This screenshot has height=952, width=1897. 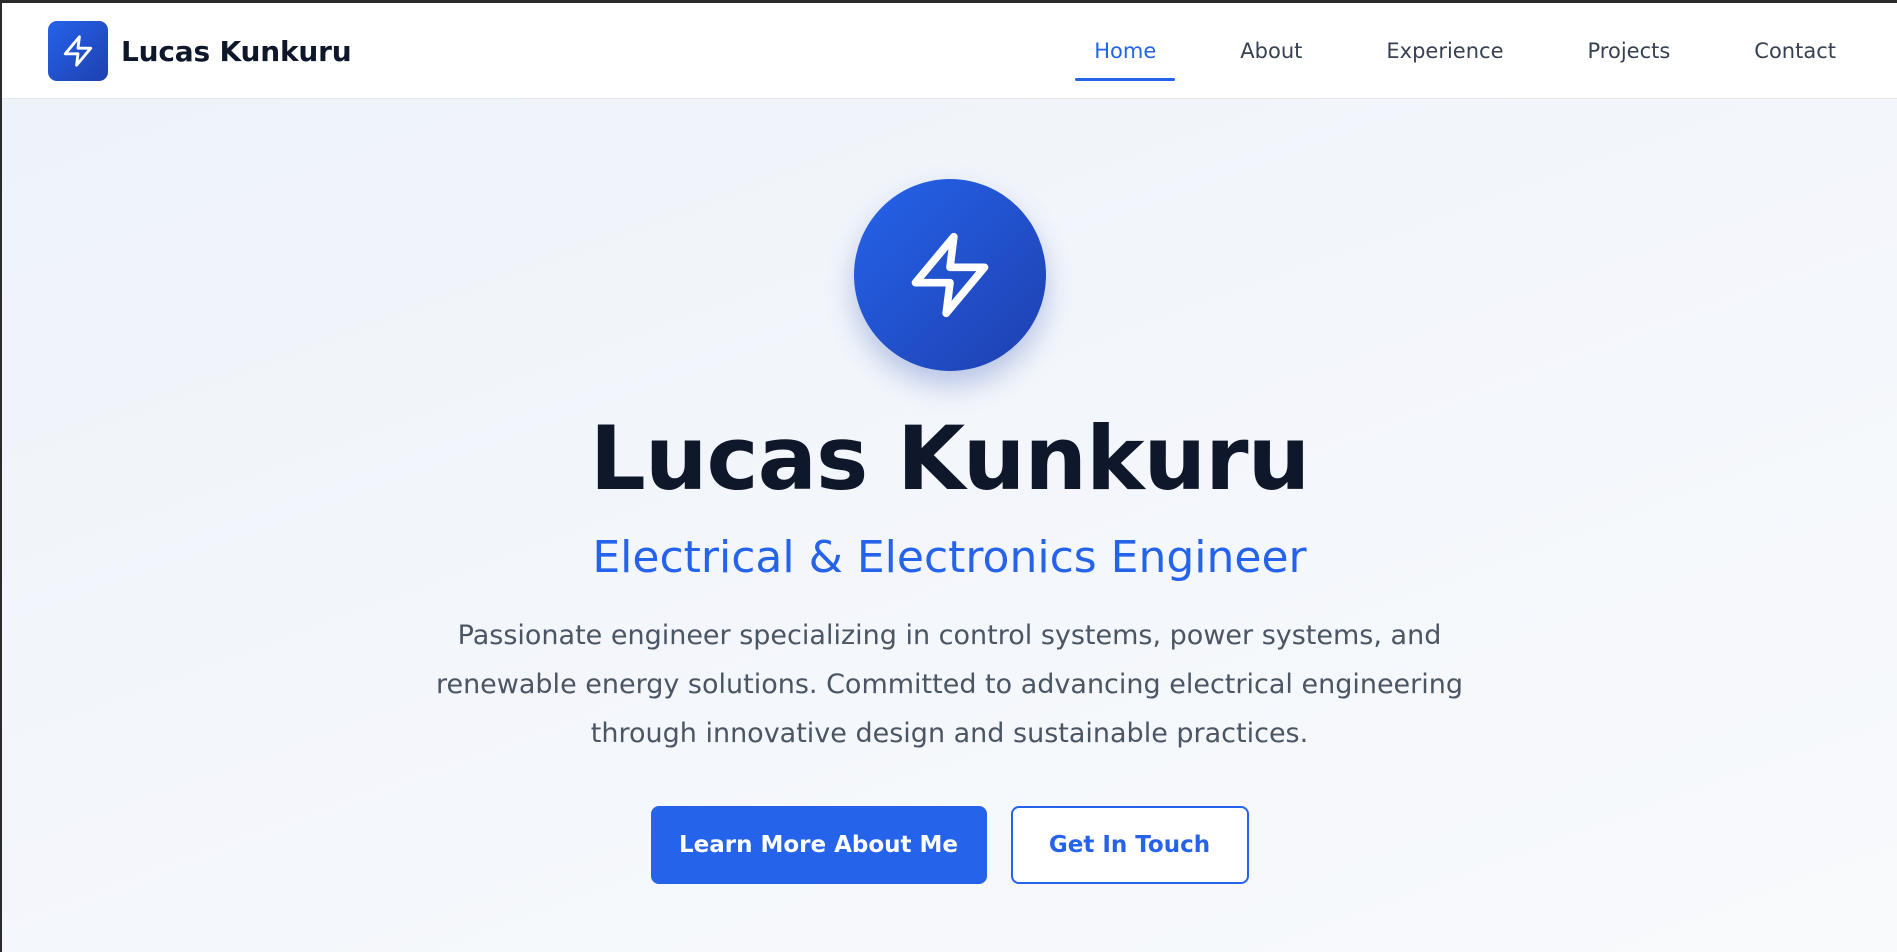 What do you see at coordinates (236, 51) in the screenshot?
I see `brand-name: Lucas Kunkuru` at bounding box center [236, 51].